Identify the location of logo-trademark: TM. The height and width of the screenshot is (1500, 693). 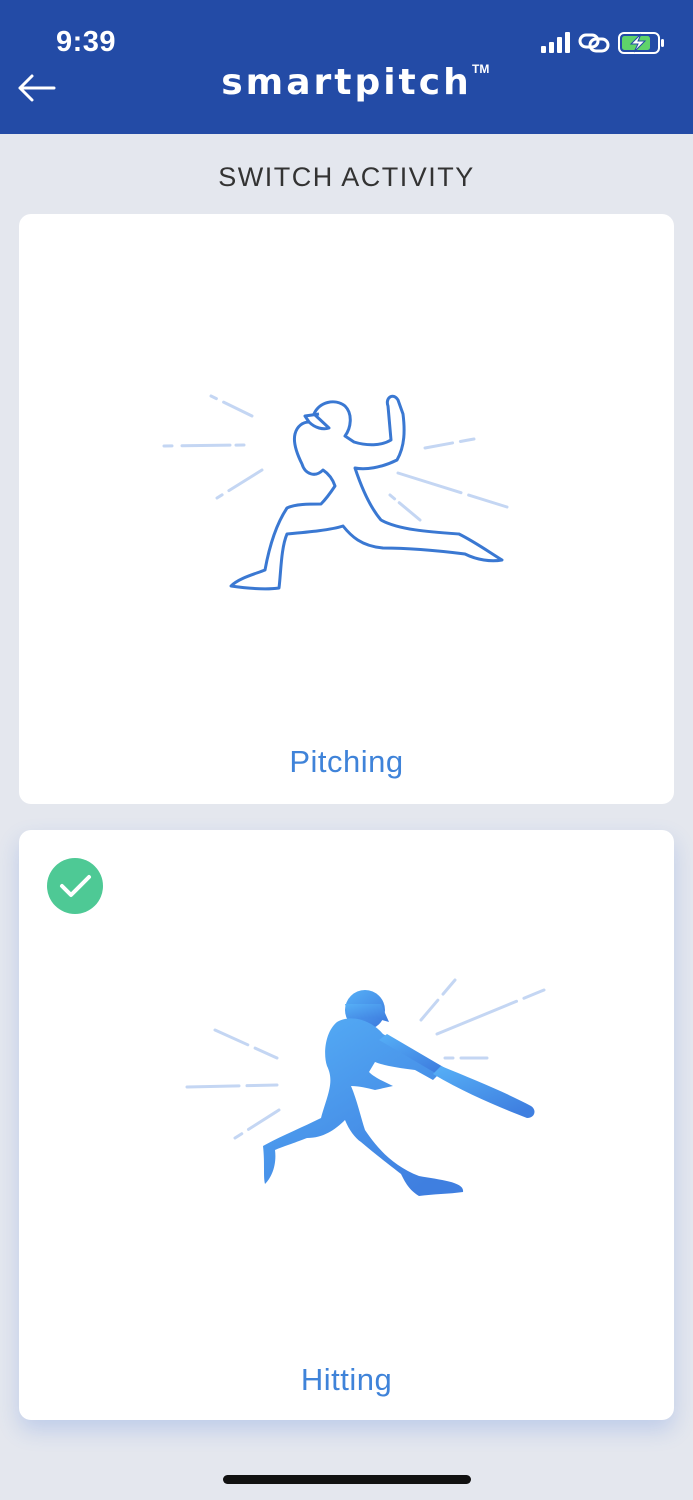
(481, 69).